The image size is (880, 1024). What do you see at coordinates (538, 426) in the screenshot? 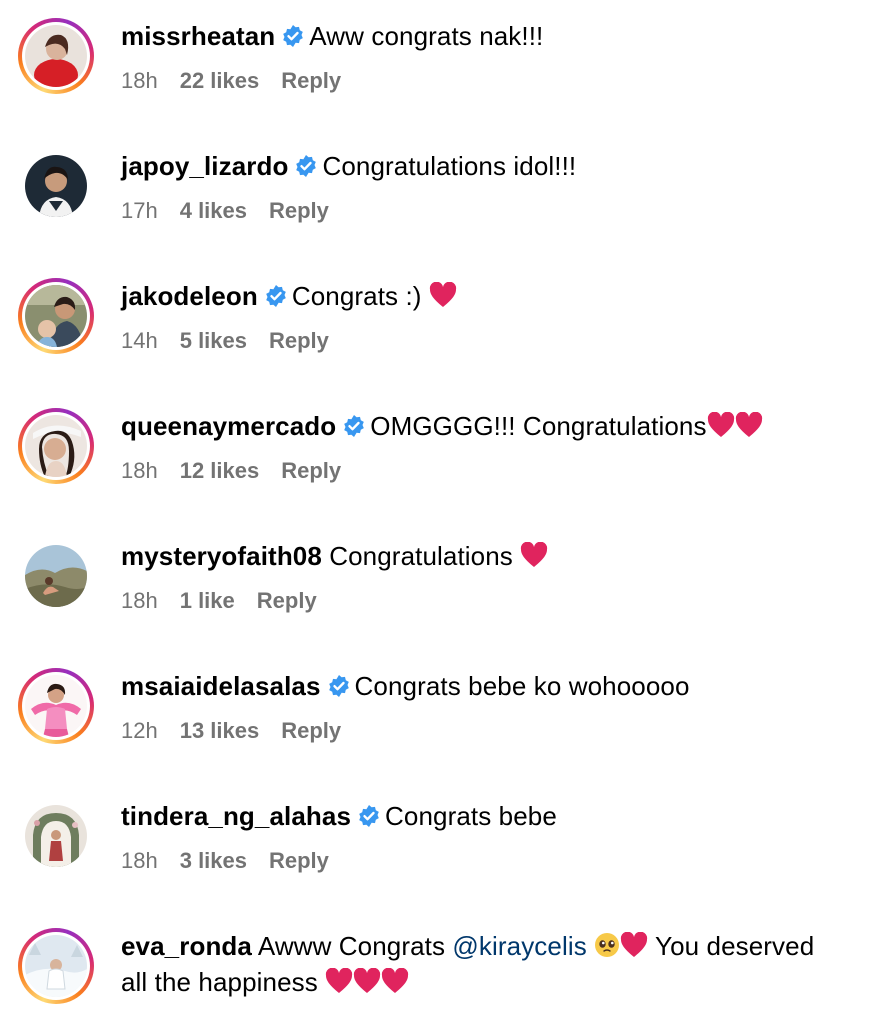
I see `comment-text: OMGGGG!!! Congratulations` at bounding box center [538, 426].